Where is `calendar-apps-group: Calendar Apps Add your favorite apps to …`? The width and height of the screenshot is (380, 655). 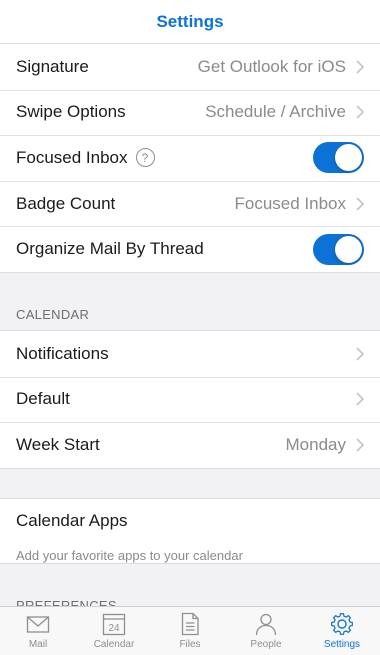 calendar-apps-group: Calendar Apps Add your favorite apps to … is located at coordinates (190, 530).